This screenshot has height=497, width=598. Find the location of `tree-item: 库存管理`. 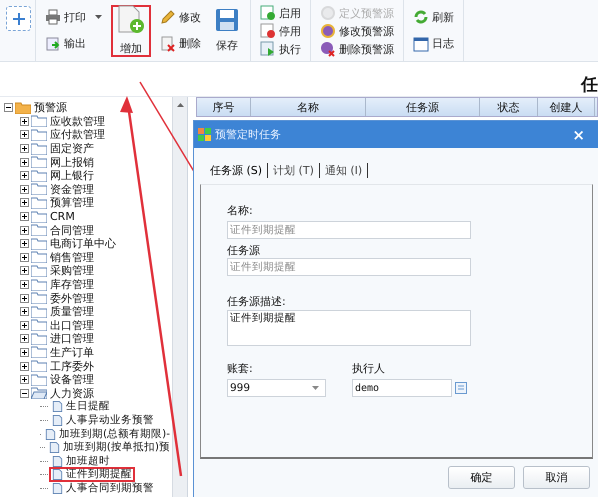

tree-item: 库存管理 is located at coordinates (72, 285).